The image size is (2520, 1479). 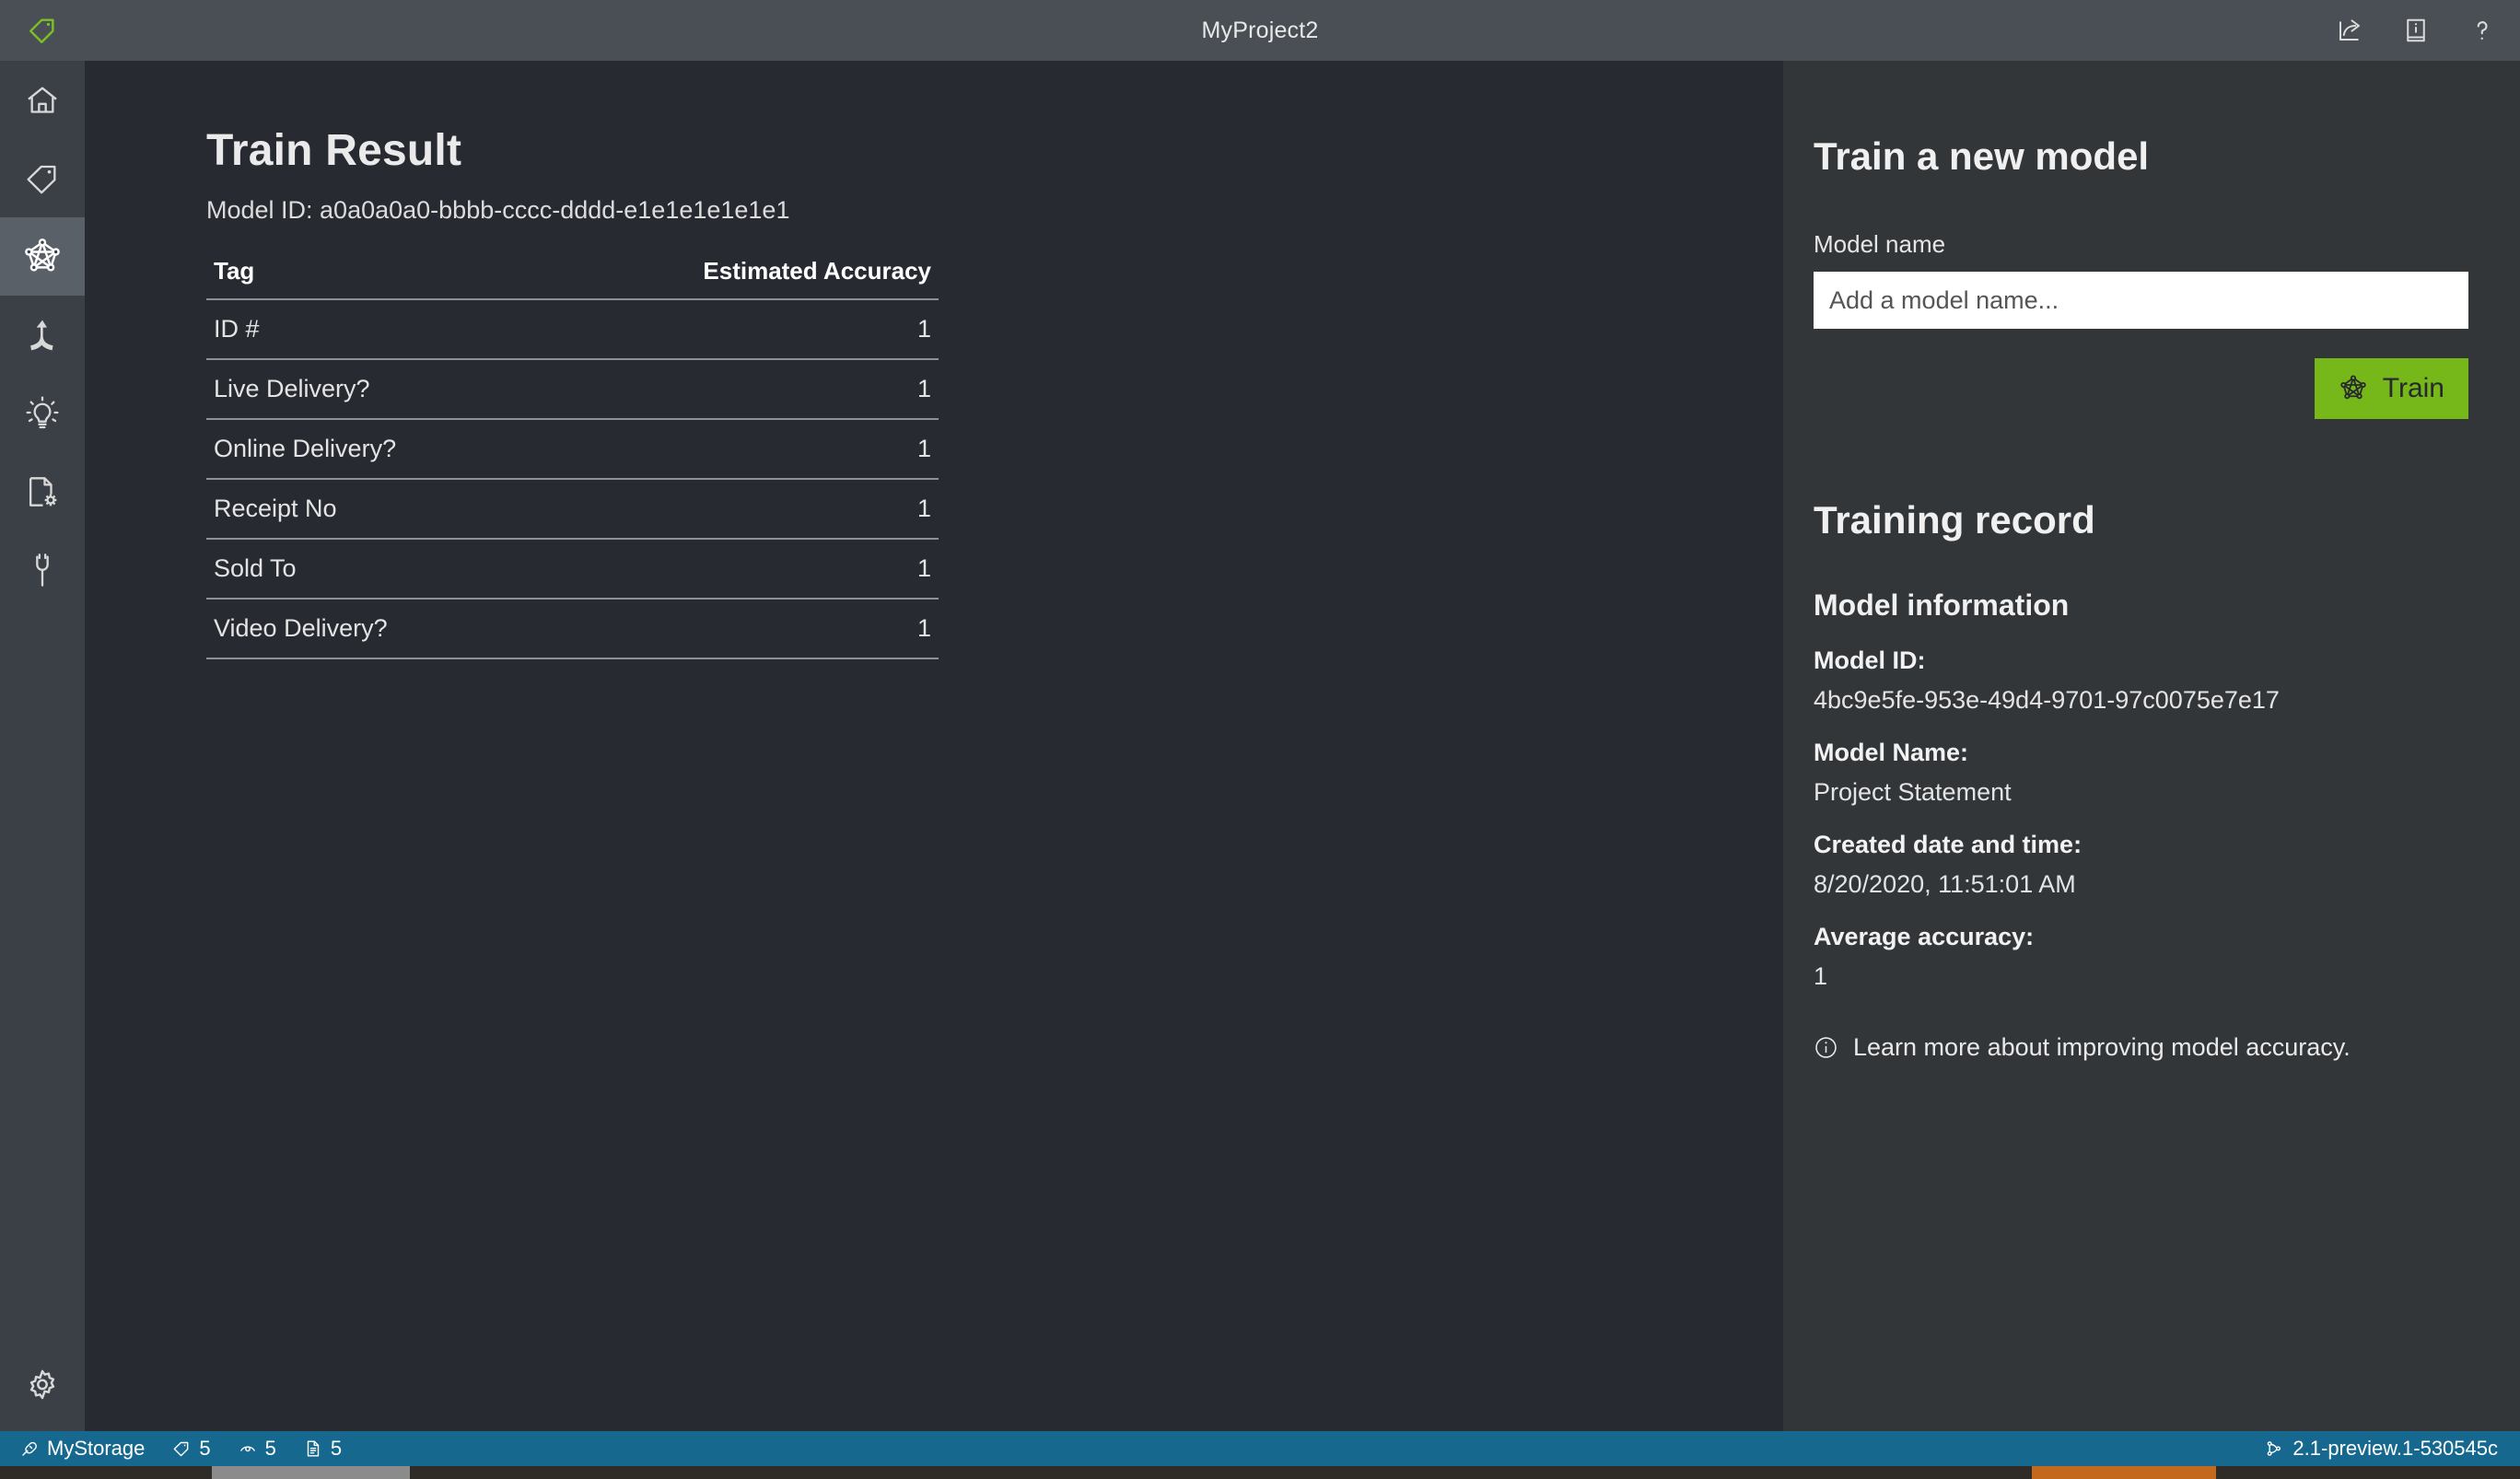 What do you see at coordinates (572, 510) in the screenshot?
I see `table-row: Receipt No 1` at bounding box center [572, 510].